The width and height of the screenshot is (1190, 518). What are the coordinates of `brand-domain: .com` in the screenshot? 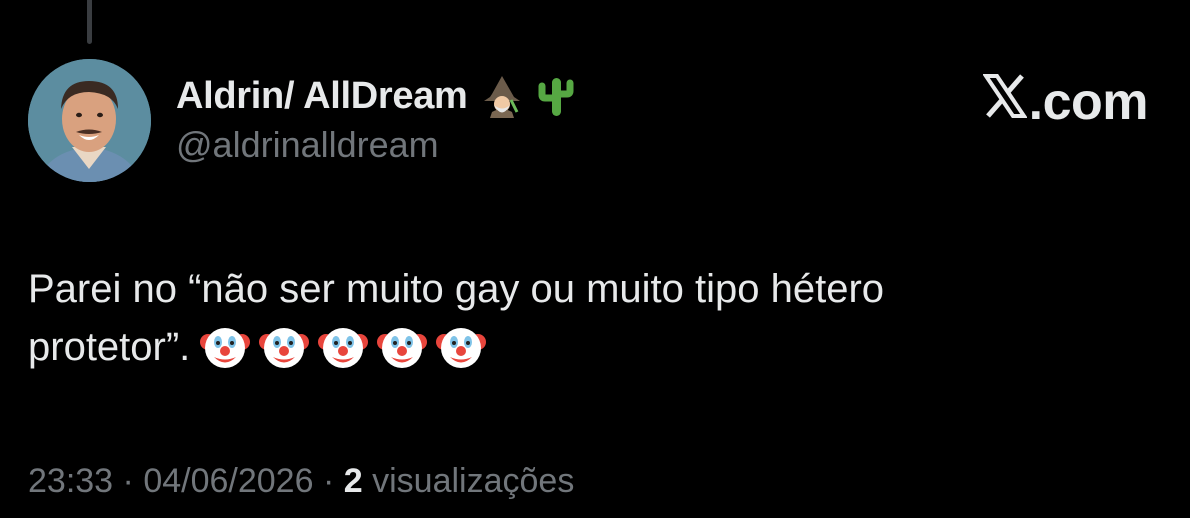 It's located at (1088, 102).